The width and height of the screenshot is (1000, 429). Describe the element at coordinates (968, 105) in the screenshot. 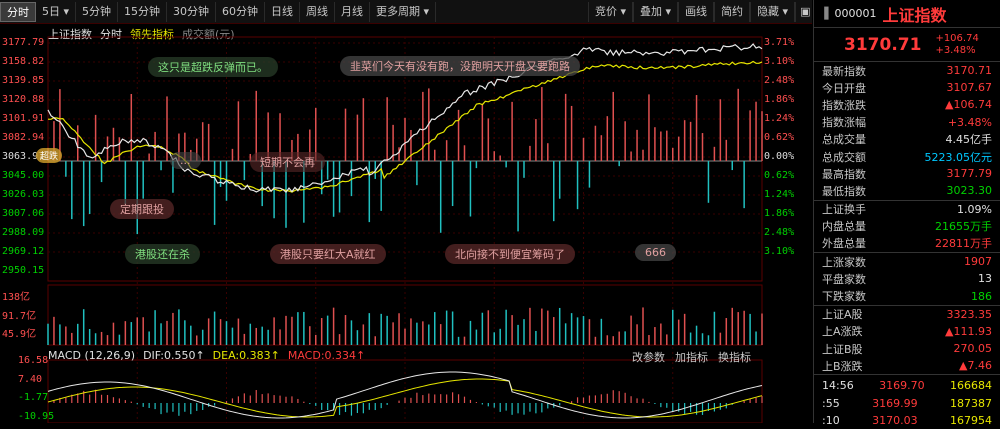

I see `stat-value: ▲106.74` at that location.